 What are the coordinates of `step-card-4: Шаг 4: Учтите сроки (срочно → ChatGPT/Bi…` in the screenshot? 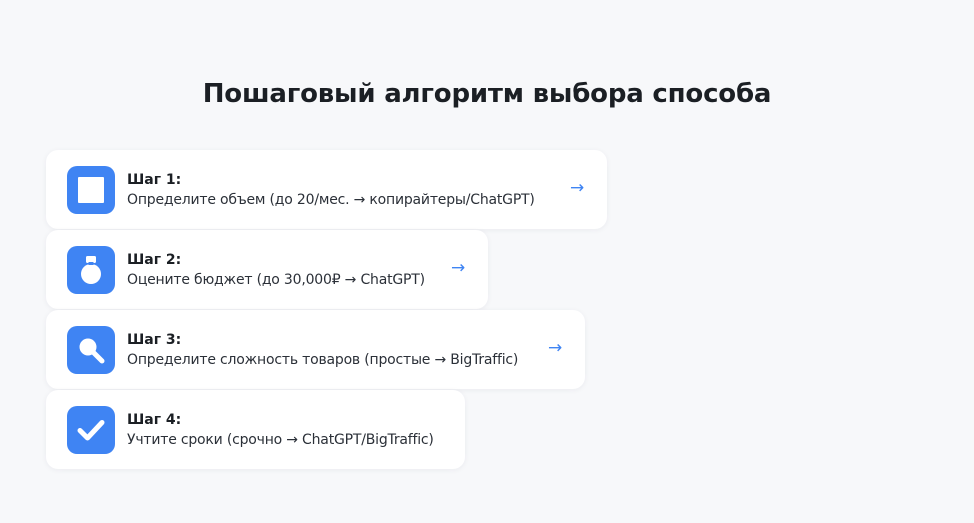 It's located at (255, 429).